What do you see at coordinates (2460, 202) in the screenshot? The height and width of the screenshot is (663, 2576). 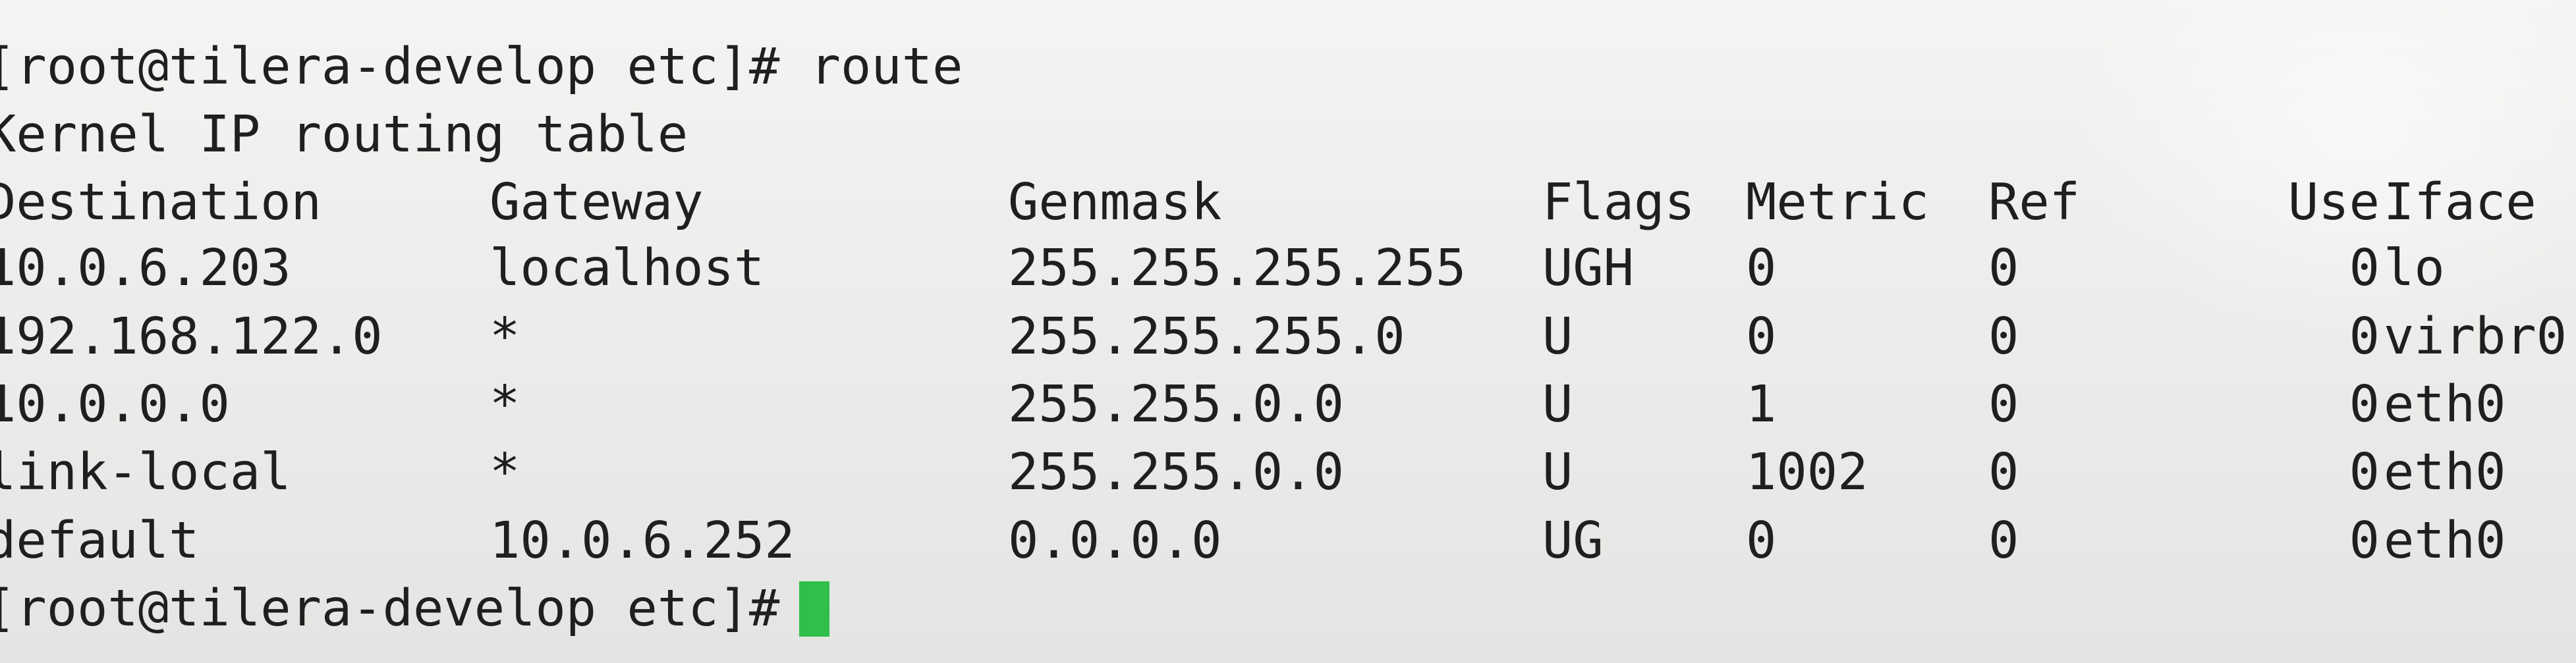 I see `header-iface: Iface` at bounding box center [2460, 202].